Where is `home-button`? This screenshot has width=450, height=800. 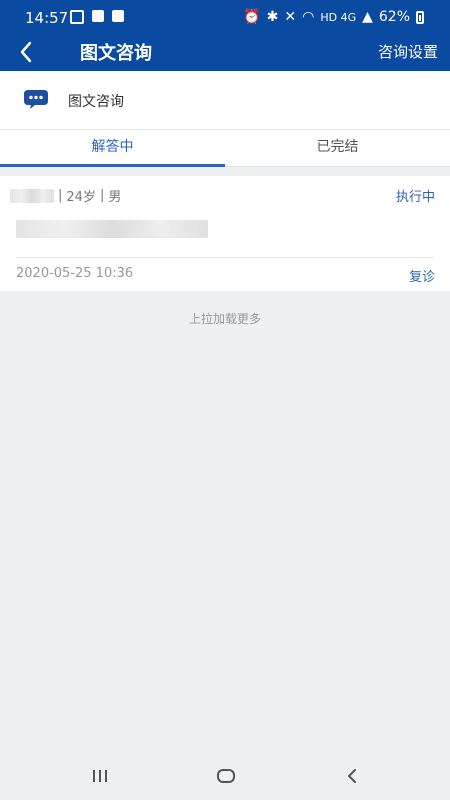
home-button is located at coordinates (226, 776).